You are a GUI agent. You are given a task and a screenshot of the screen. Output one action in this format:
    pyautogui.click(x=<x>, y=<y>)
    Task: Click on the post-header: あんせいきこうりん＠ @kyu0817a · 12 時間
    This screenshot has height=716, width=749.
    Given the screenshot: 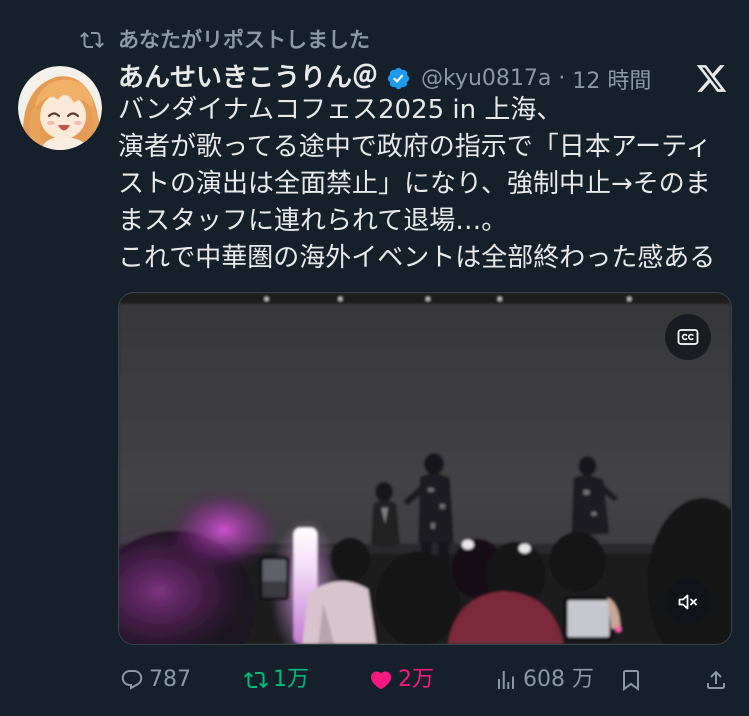 What is the action you would take?
    pyautogui.click(x=403, y=78)
    